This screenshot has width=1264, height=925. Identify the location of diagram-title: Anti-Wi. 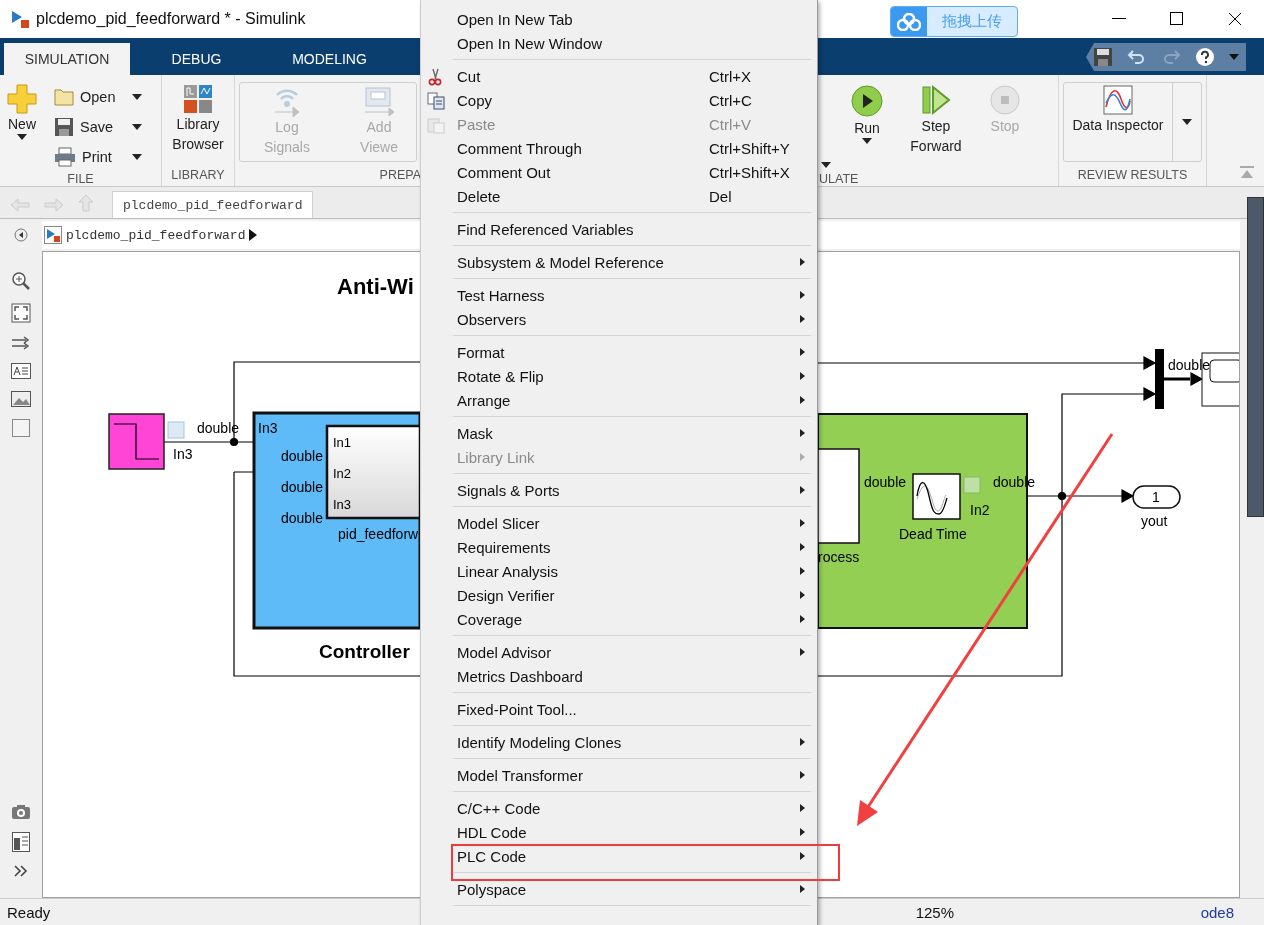
(375, 286).